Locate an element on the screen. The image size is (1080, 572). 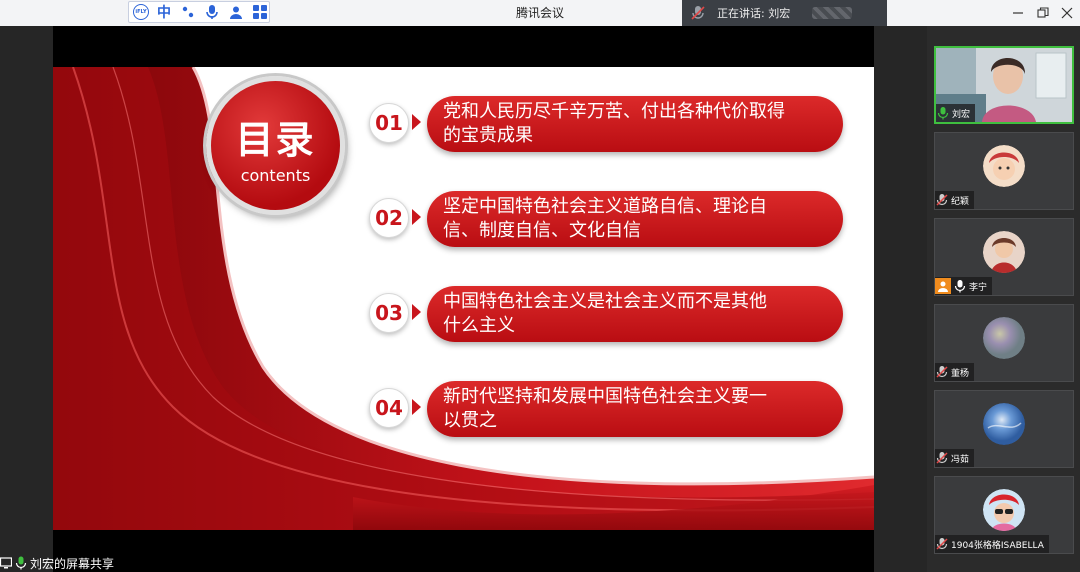
participant-tile: 纪颖 is located at coordinates (1004, 171).